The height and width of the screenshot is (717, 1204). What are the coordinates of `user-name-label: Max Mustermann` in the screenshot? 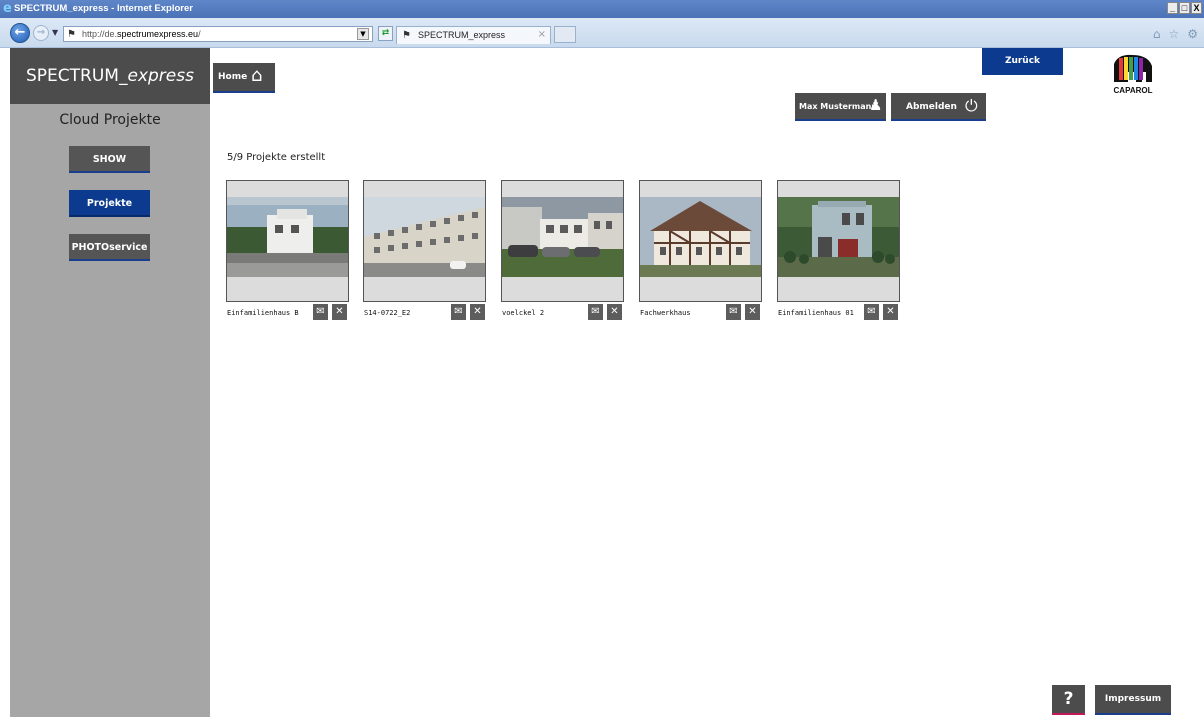 It's located at (838, 106).